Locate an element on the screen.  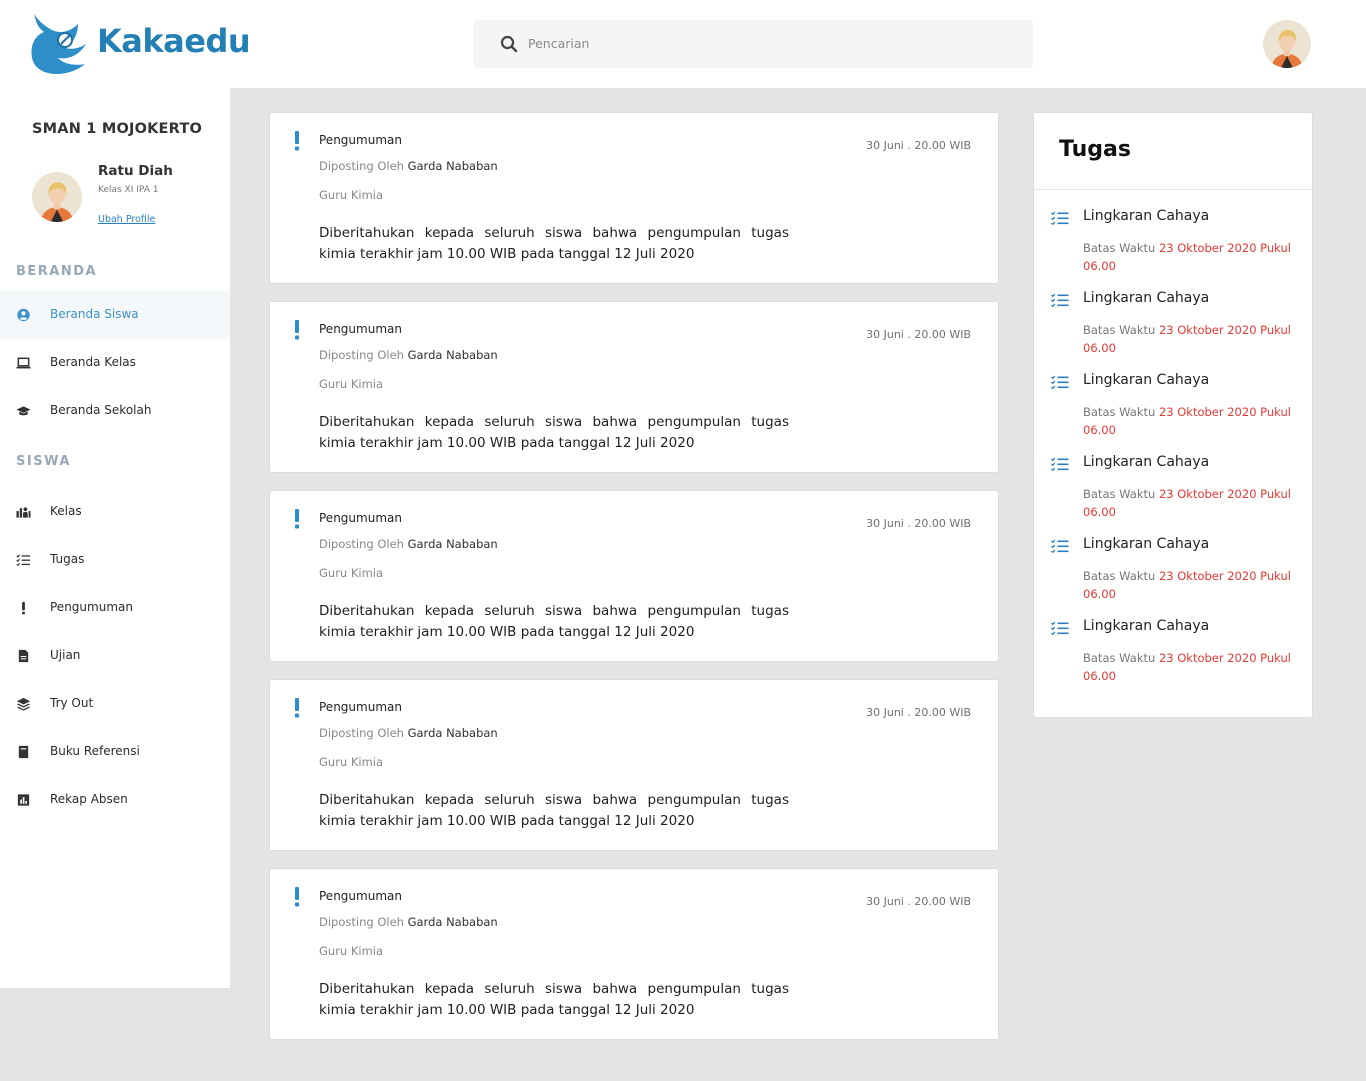
nav-label: Rekap Absen is located at coordinates (89, 799).